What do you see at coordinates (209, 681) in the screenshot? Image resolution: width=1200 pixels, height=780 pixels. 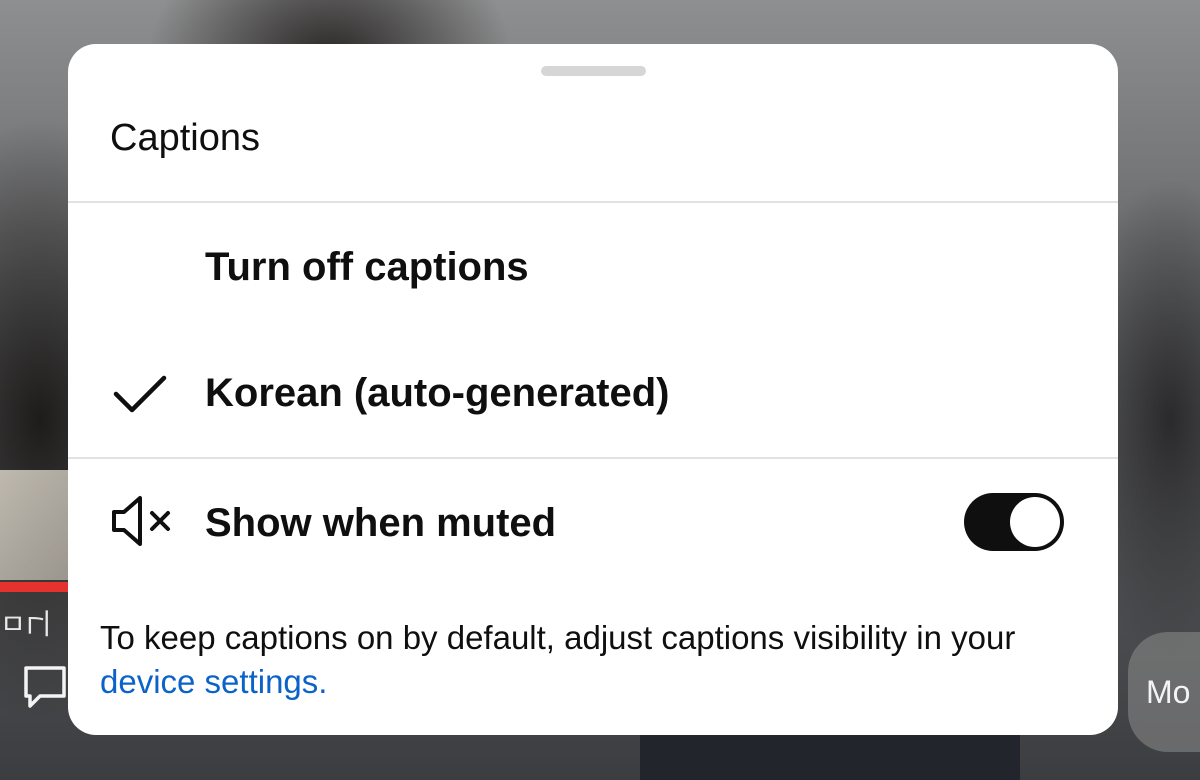 I see `device-settings-link: device settings` at bounding box center [209, 681].